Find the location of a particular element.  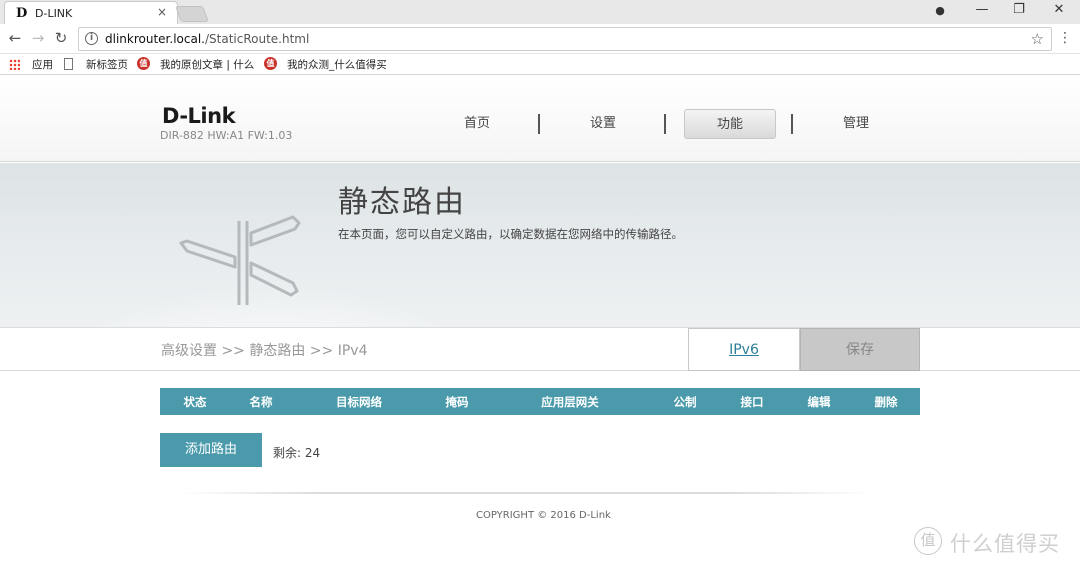

column-mask: 掩码 is located at coordinates (457, 402).